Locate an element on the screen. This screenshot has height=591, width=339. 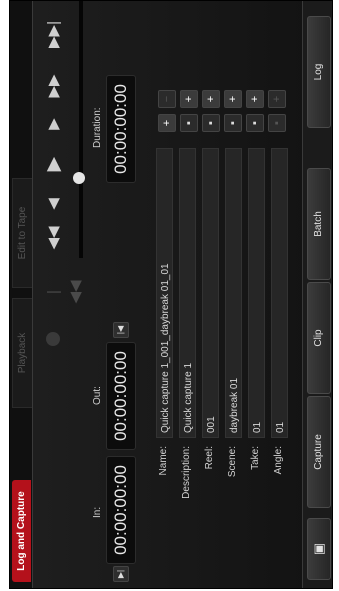
angle-field: 01 is located at coordinates (279, 293).